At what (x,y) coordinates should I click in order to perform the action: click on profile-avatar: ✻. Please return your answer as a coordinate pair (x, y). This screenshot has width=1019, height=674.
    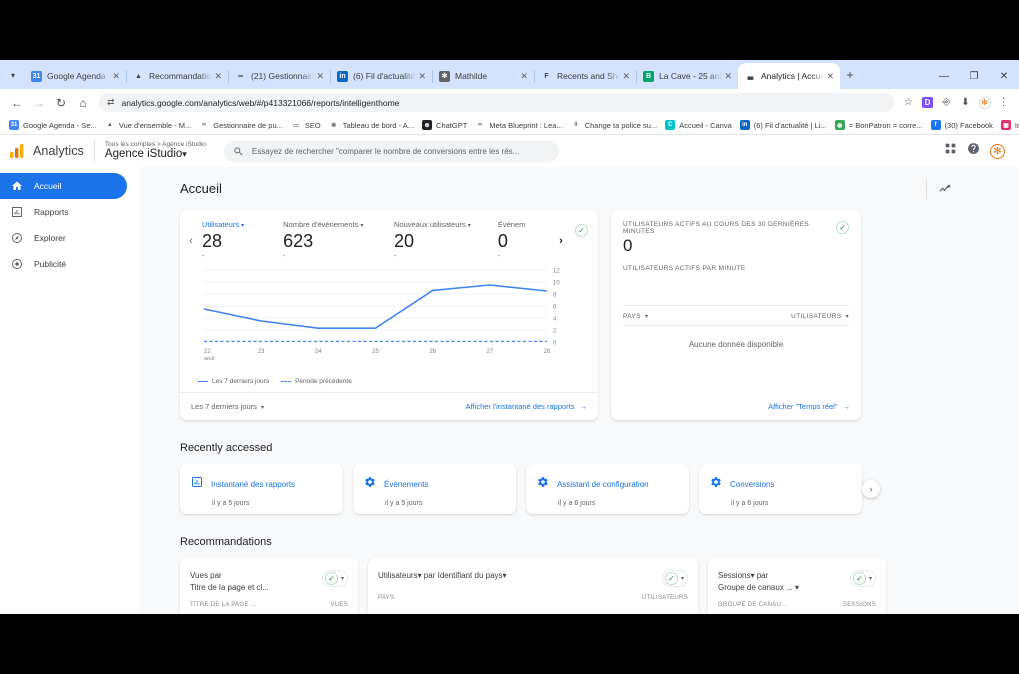
    Looking at the image, I should click on (984, 102).